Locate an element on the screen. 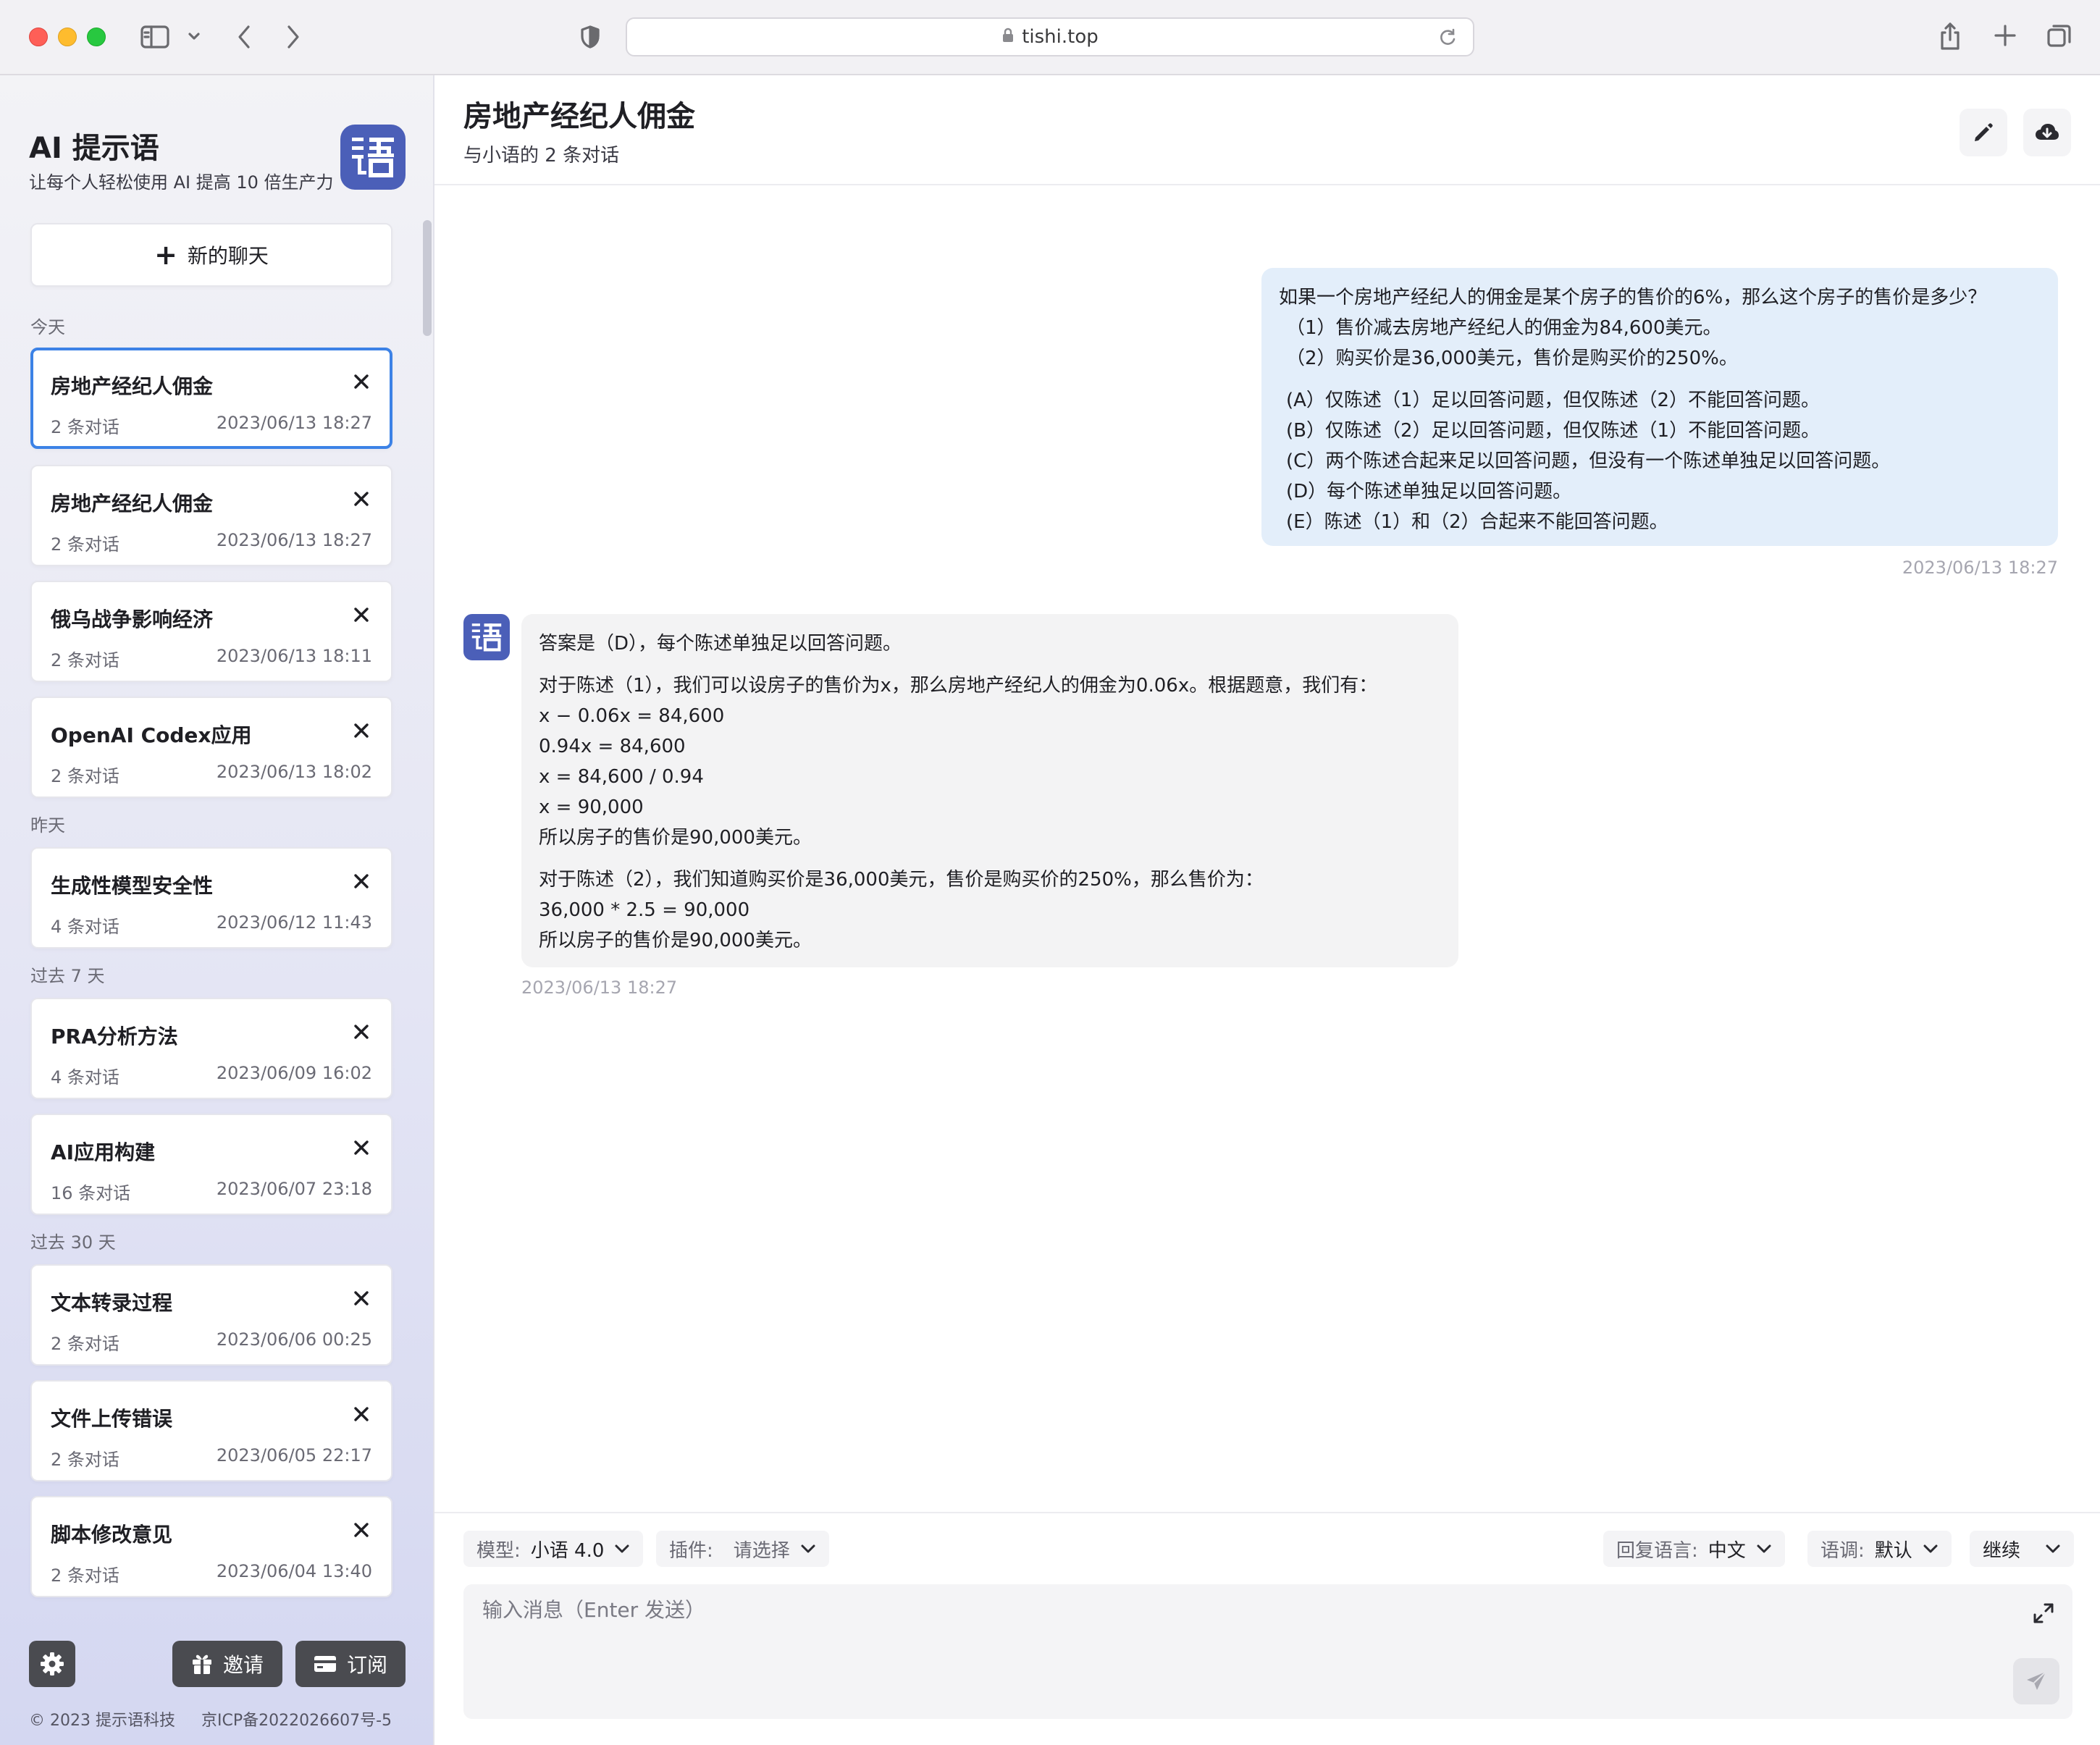 The image size is (2100, 1745). tone-select-value: 默认 is located at coordinates (1893, 1550).